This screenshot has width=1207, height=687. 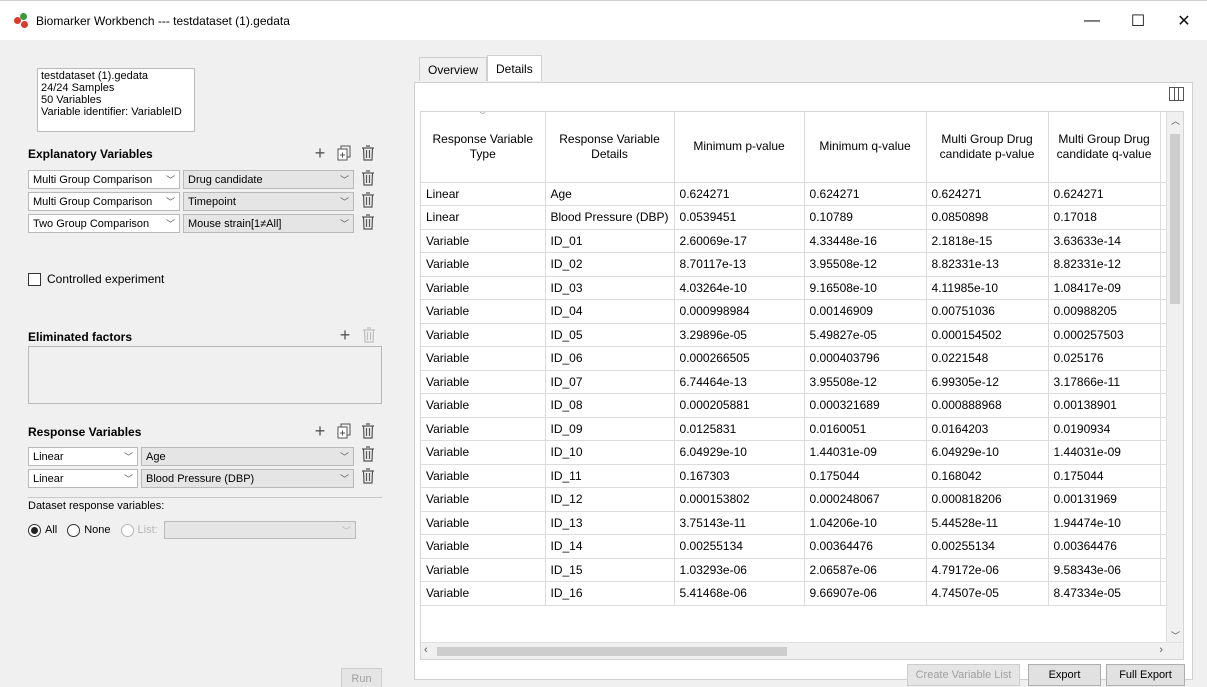 What do you see at coordinates (453, 69) in the screenshot?
I see `tab-overview: Overview` at bounding box center [453, 69].